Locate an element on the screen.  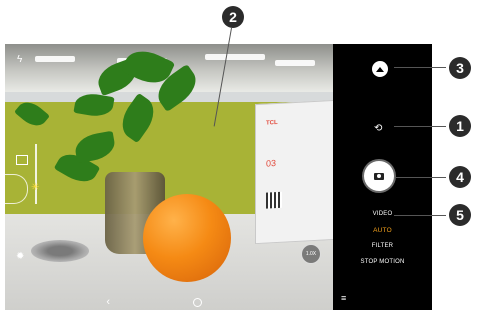
mode-stop-motion: STOP MOTION is located at coordinates (382, 262).